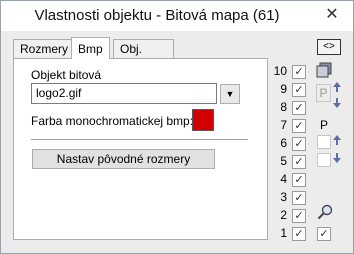 The width and height of the screenshot is (354, 254). What do you see at coordinates (123, 159) in the screenshot?
I see `reset-size-button: Nastav pôvodné rozmery` at bounding box center [123, 159].